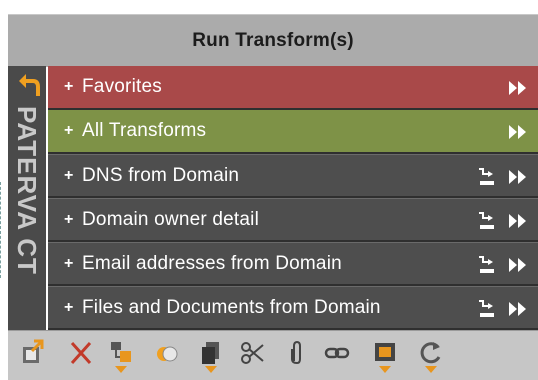  Describe the element at coordinates (27, 190) in the screenshot. I see `sidebar-vertical-label: PATERVA CT` at that location.